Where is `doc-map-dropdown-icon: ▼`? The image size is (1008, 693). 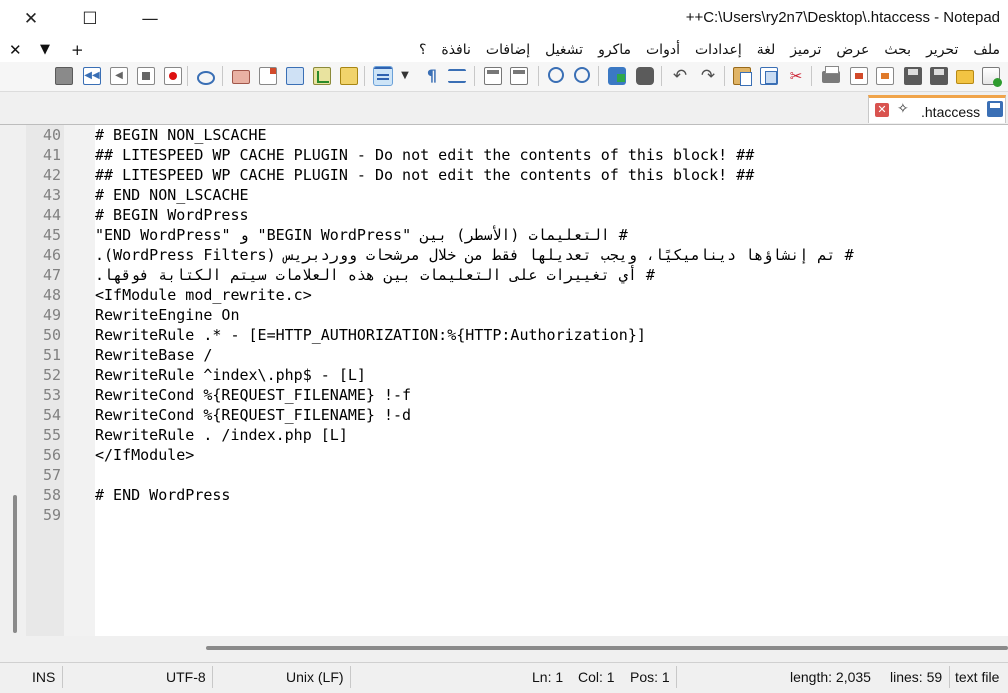
doc-map-dropdown-icon: ▼ is located at coordinates (405, 76).